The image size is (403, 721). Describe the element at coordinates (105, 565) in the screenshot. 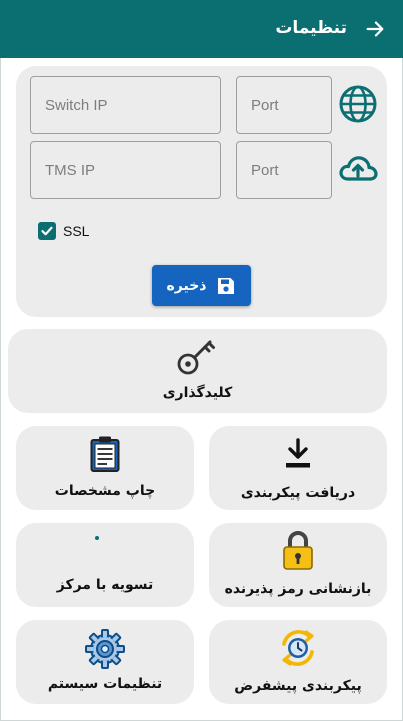

I see `settle-with-center-tile: تسویه با مرکز` at that location.